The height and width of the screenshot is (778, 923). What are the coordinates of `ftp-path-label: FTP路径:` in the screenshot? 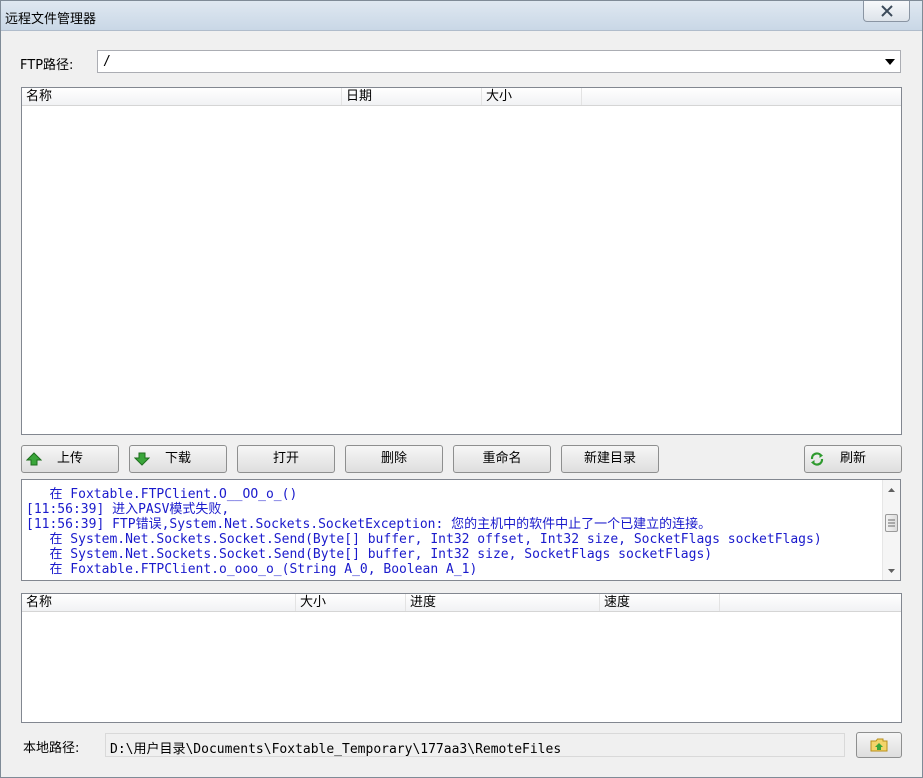 It's located at (47, 65).